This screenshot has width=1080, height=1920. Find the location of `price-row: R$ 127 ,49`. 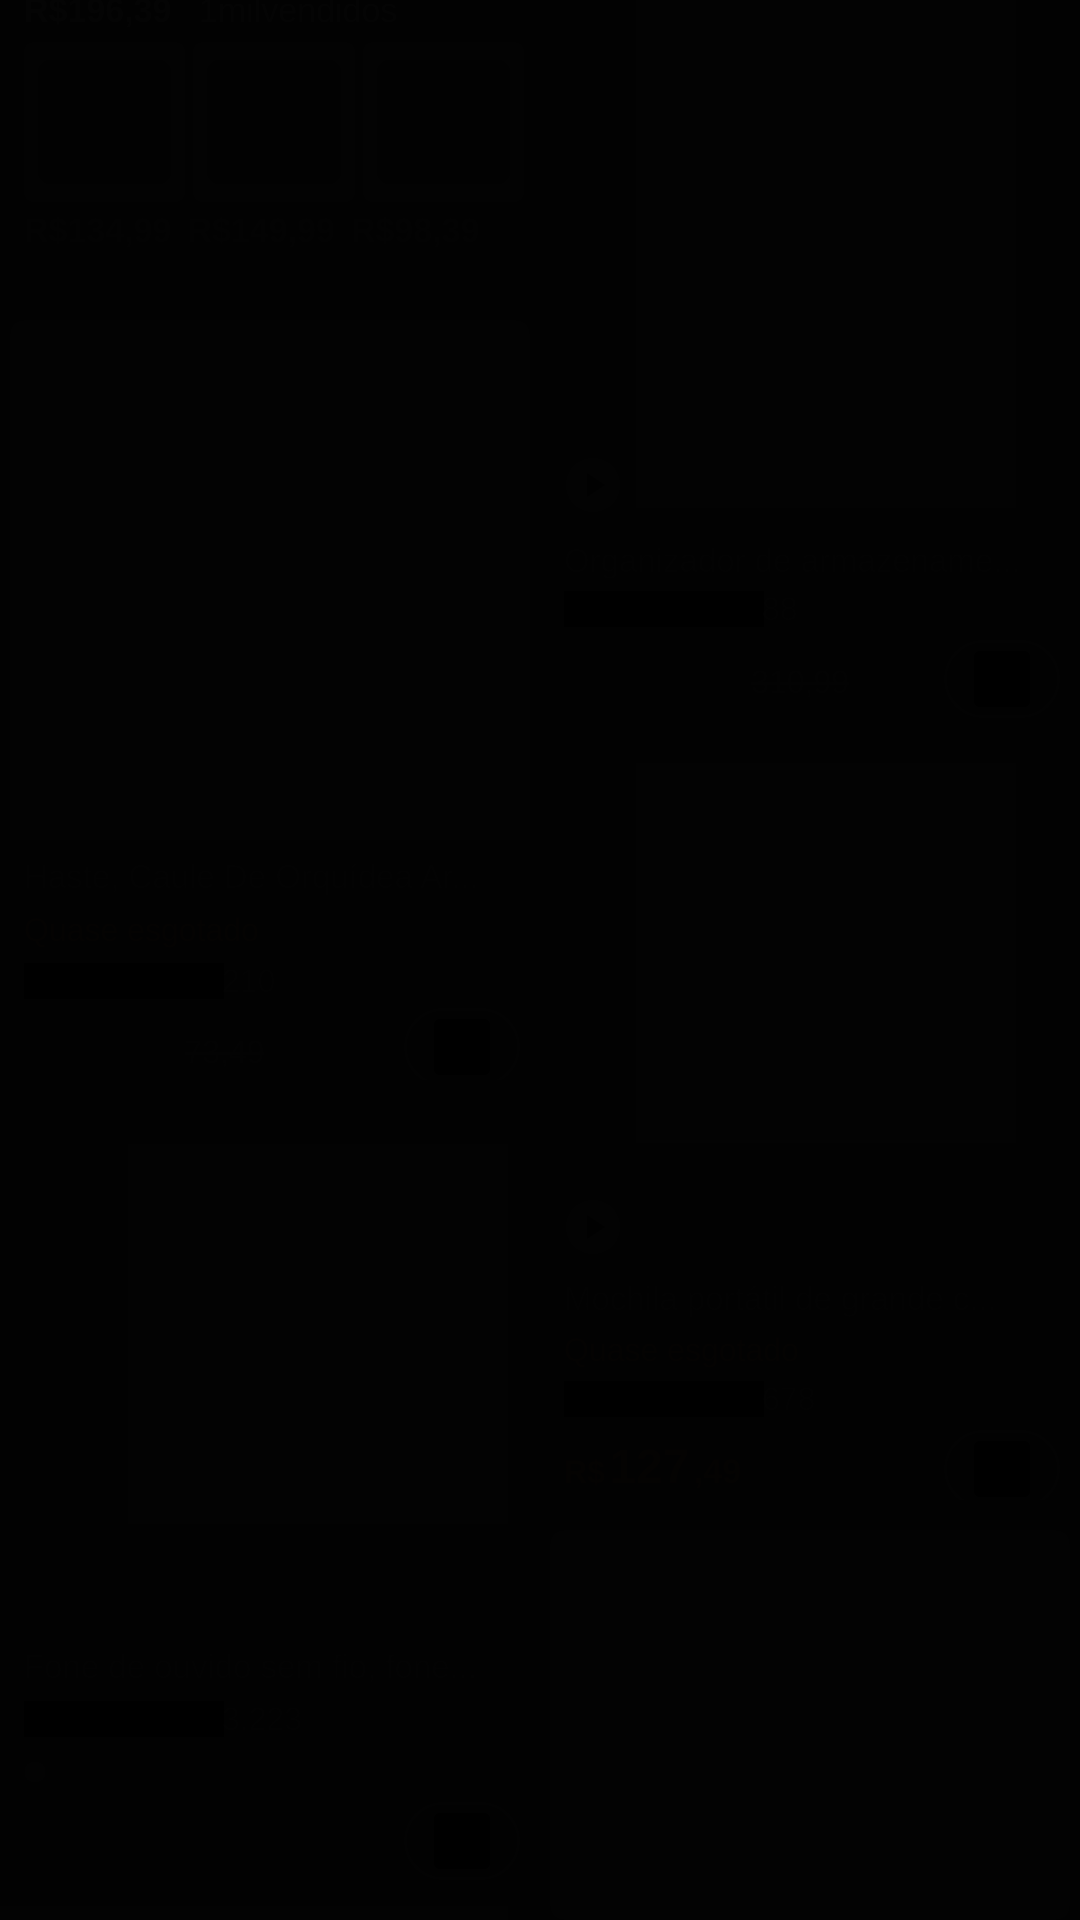

price-row: R$ 127 ,49 is located at coordinates (652, 1467).